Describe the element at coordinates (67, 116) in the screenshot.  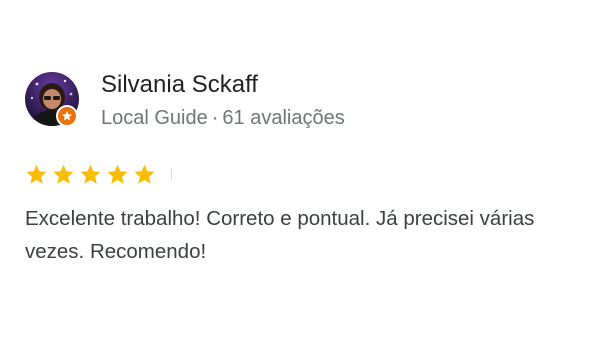
I see `local-guide-badge-icon` at that location.